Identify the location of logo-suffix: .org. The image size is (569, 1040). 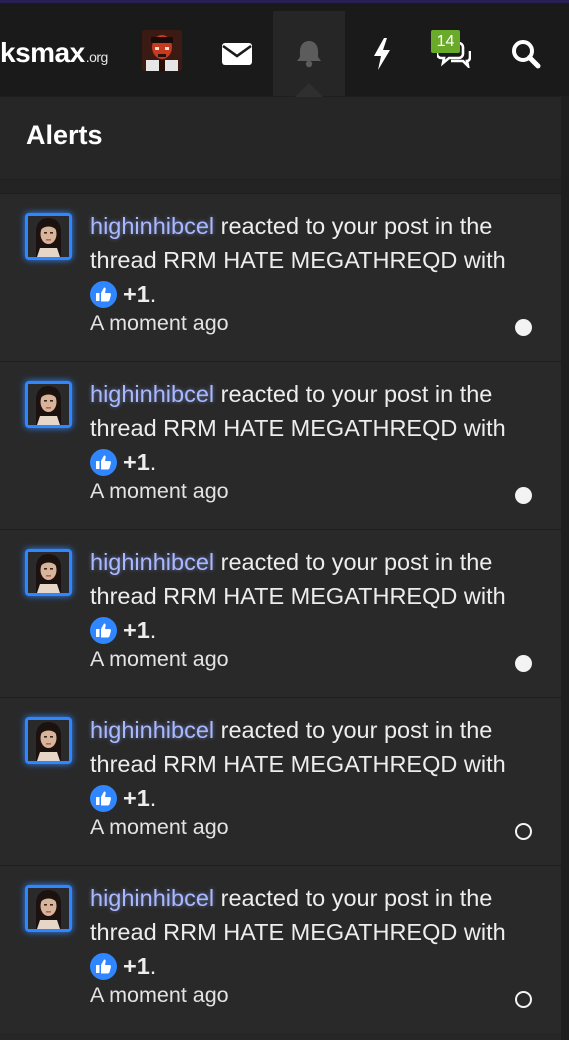
(97, 57).